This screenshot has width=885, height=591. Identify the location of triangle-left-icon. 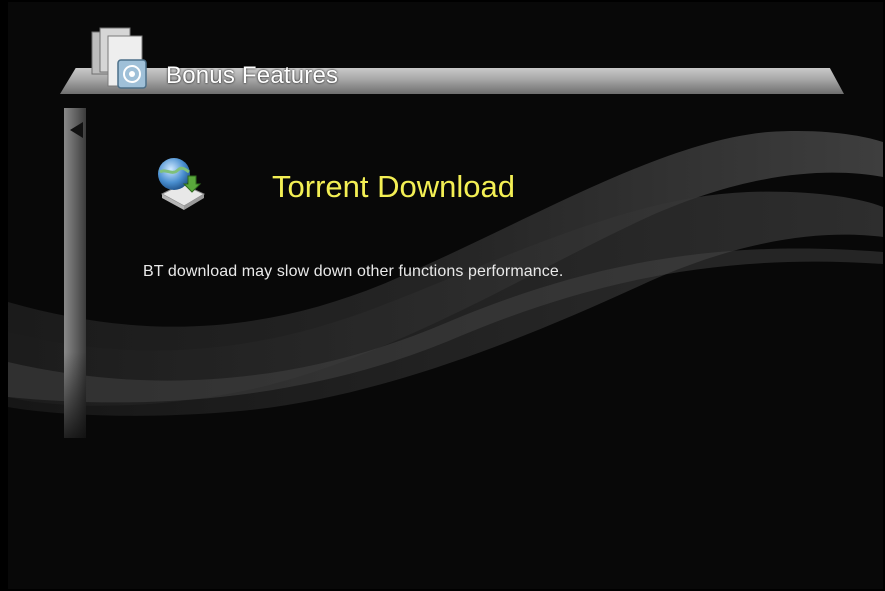
(76, 130).